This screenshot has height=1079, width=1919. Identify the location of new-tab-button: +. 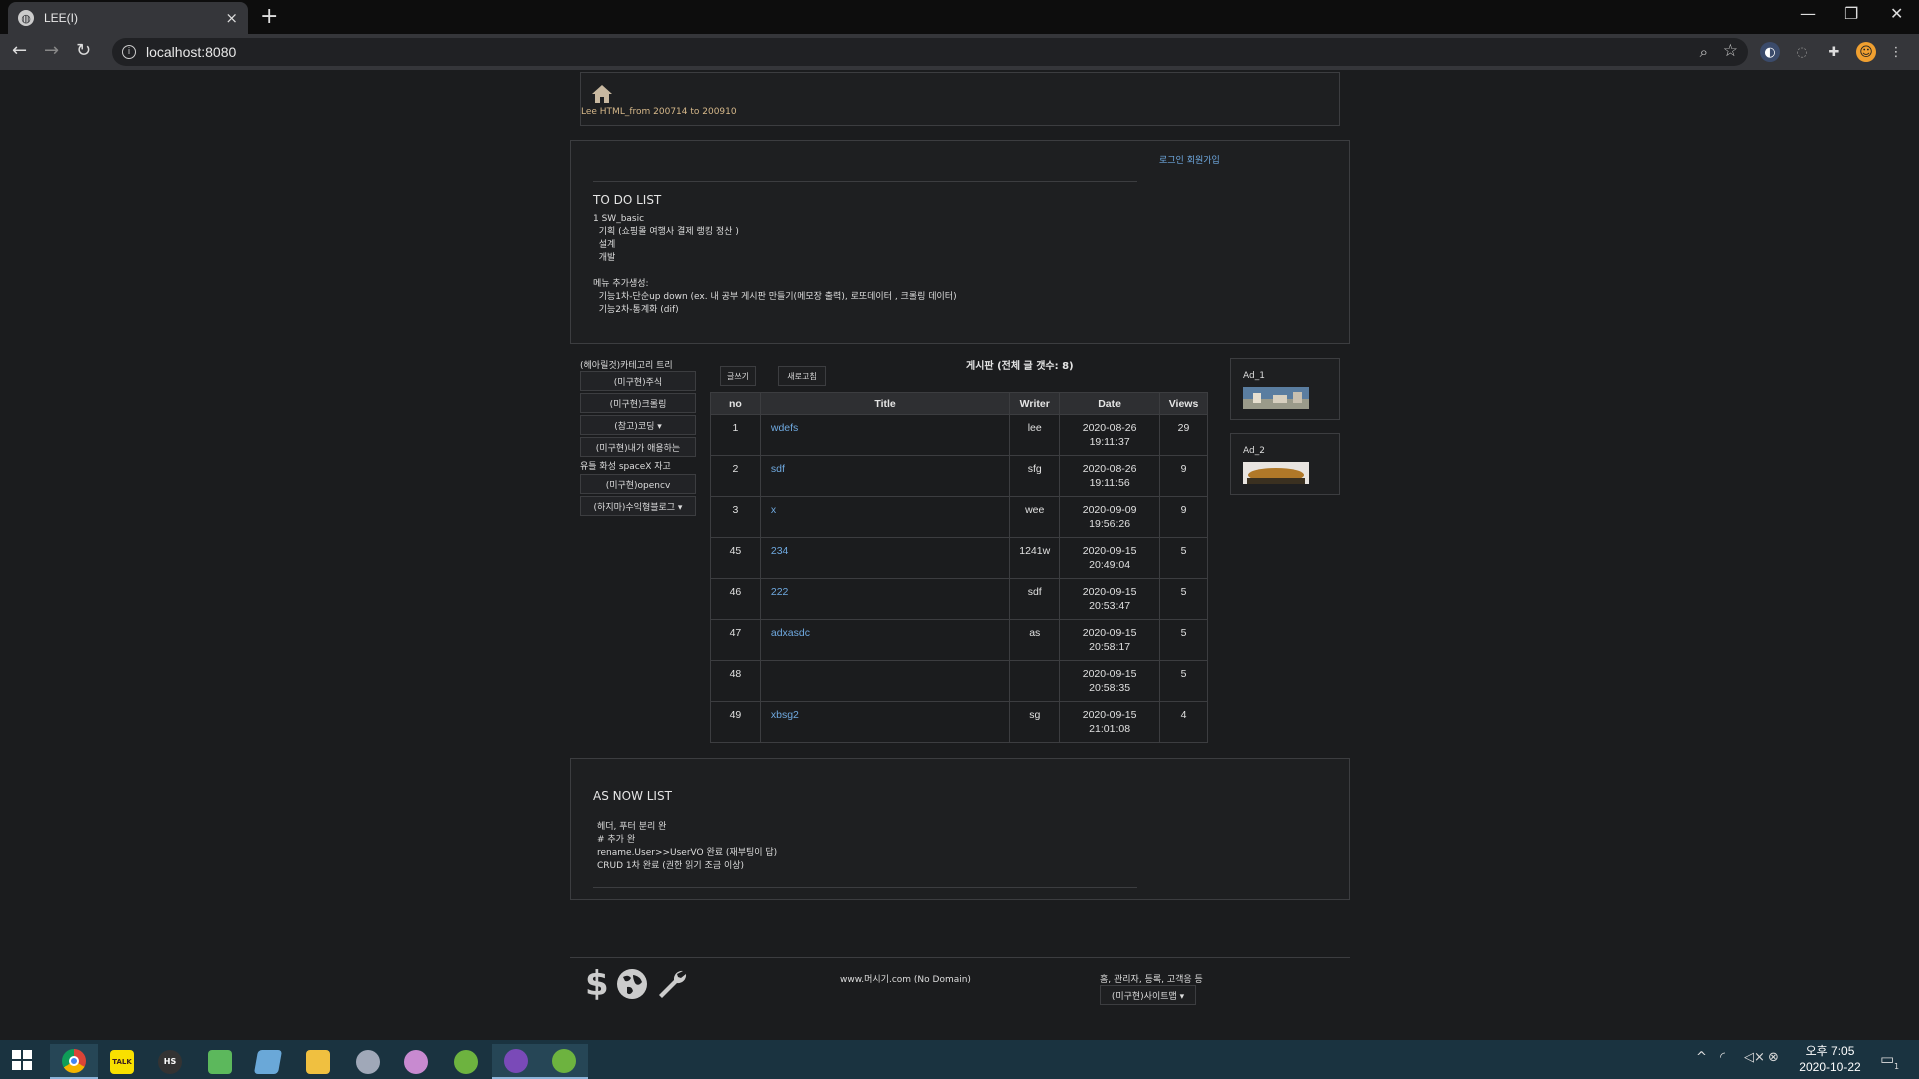
(269, 17).